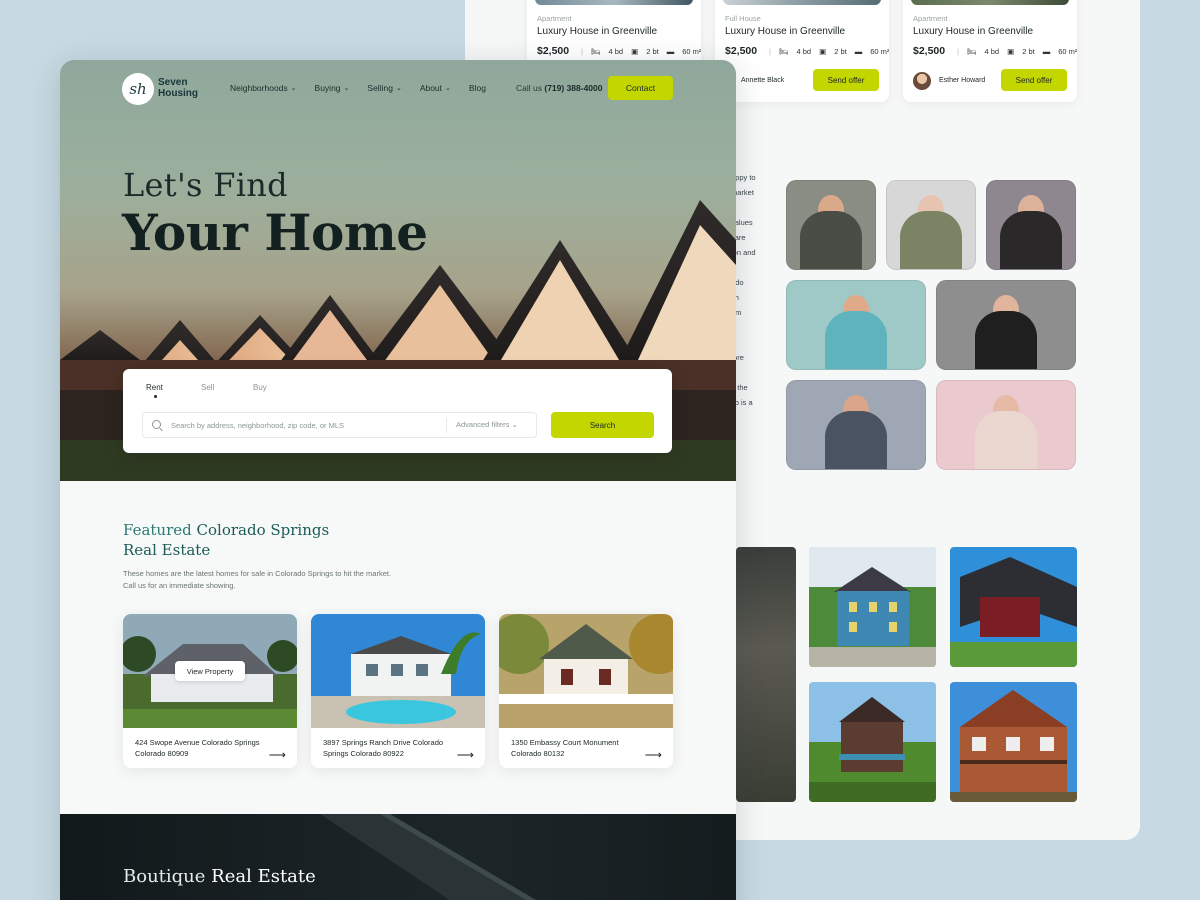  Describe the element at coordinates (428, 857) in the screenshot. I see `roofline-graphic` at that location.